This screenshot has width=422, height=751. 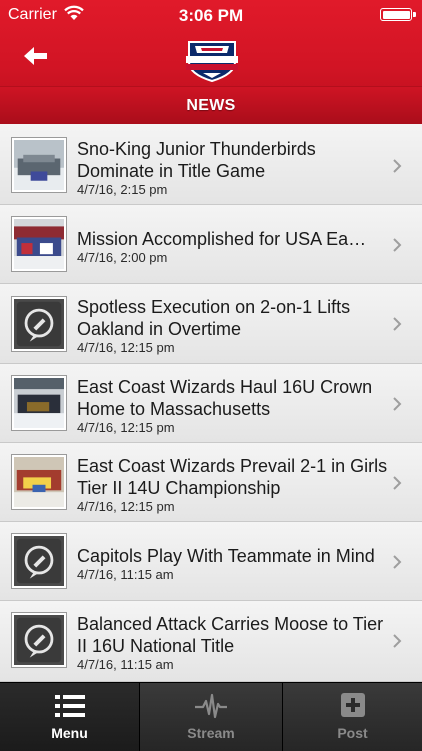 I want to click on menu-icon, so click(x=69, y=706).